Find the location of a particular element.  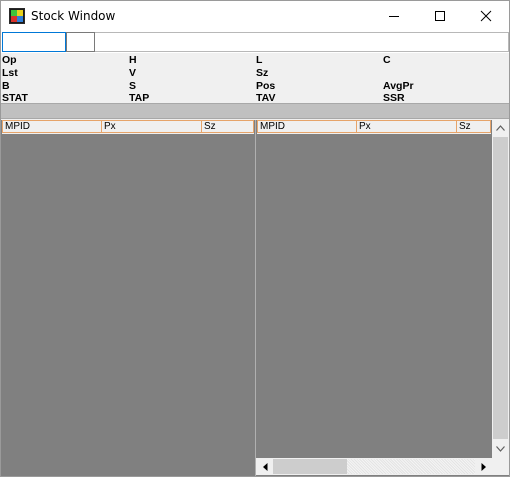

stat-low-label: L is located at coordinates (259, 60).